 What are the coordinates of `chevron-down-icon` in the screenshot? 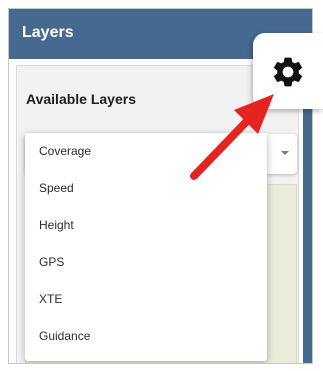 It's located at (285, 153).